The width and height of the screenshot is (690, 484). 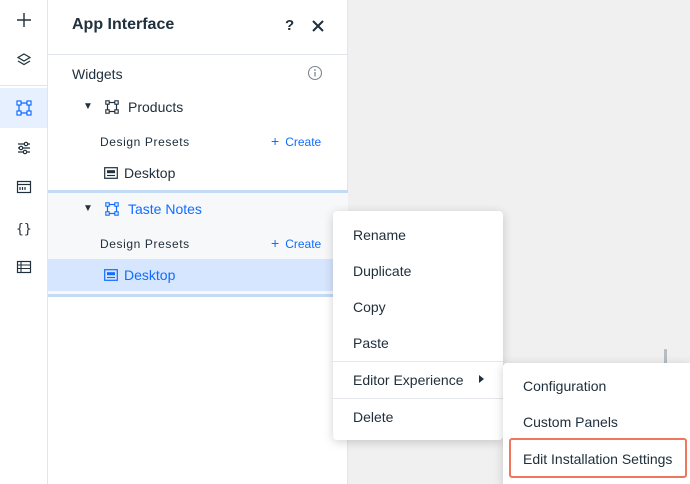 I want to click on help-button: ?, so click(x=289, y=25).